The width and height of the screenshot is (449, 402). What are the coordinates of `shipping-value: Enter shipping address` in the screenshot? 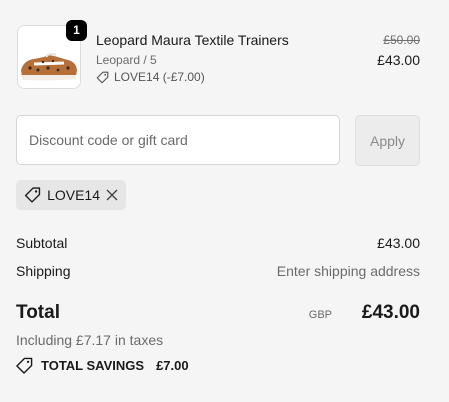 It's located at (348, 271).